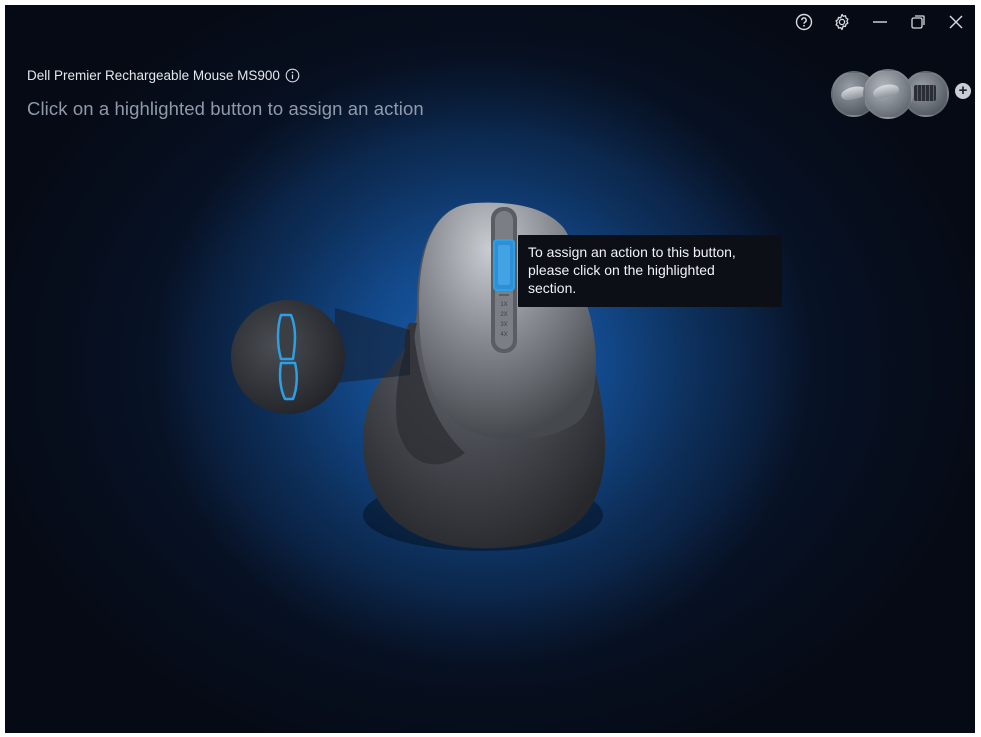  Describe the element at coordinates (504, 265) in the screenshot. I see `scroll-wheel-button` at that location.